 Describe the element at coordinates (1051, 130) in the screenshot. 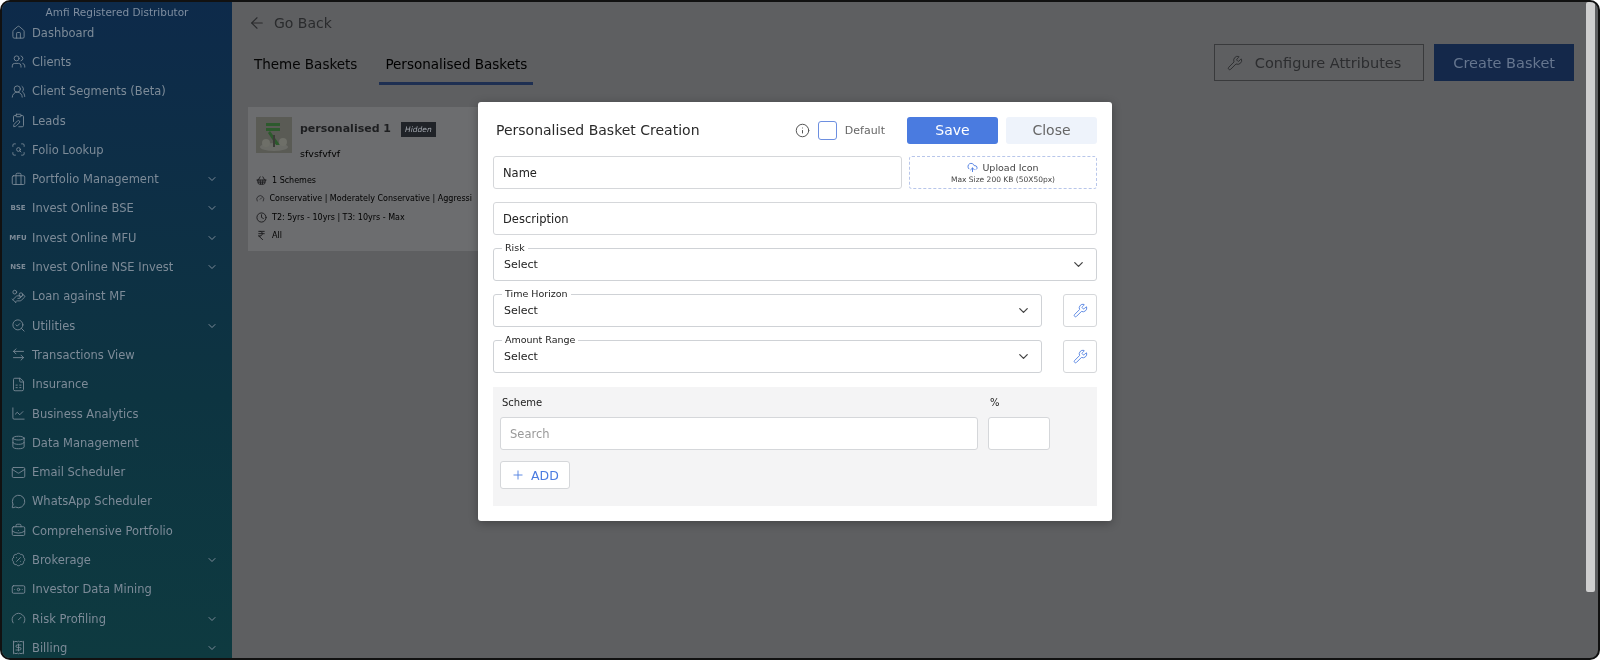

I see `close-button: Close` at that location.